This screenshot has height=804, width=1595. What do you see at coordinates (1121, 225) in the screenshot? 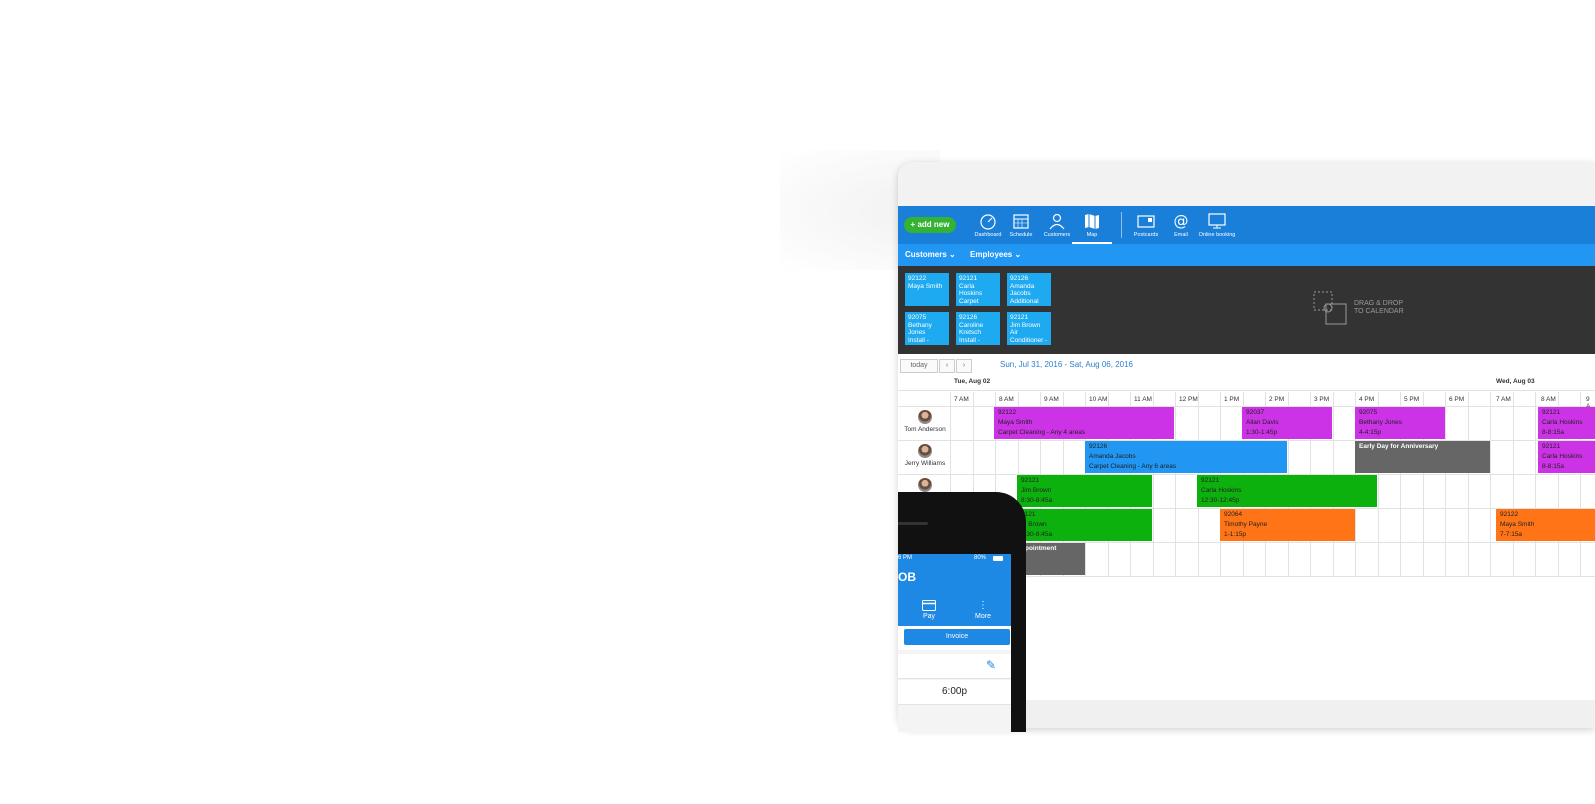
I see `nav-divider` at bounding box center [1121, 225].